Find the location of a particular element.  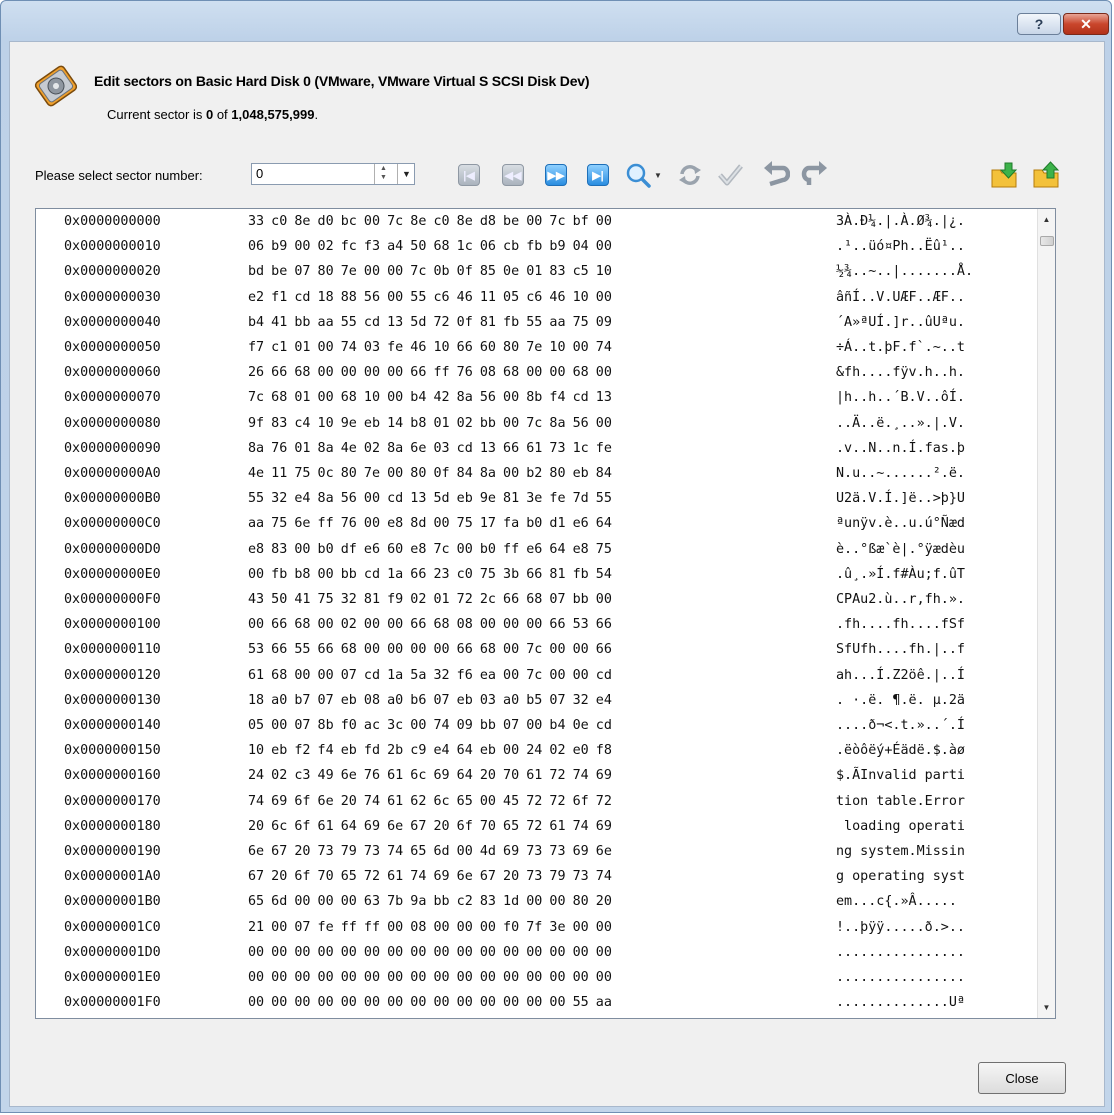

hex-row-ascii: ªunÿv.è..u.ú°Ñæd is located at coordinates (900, 523).